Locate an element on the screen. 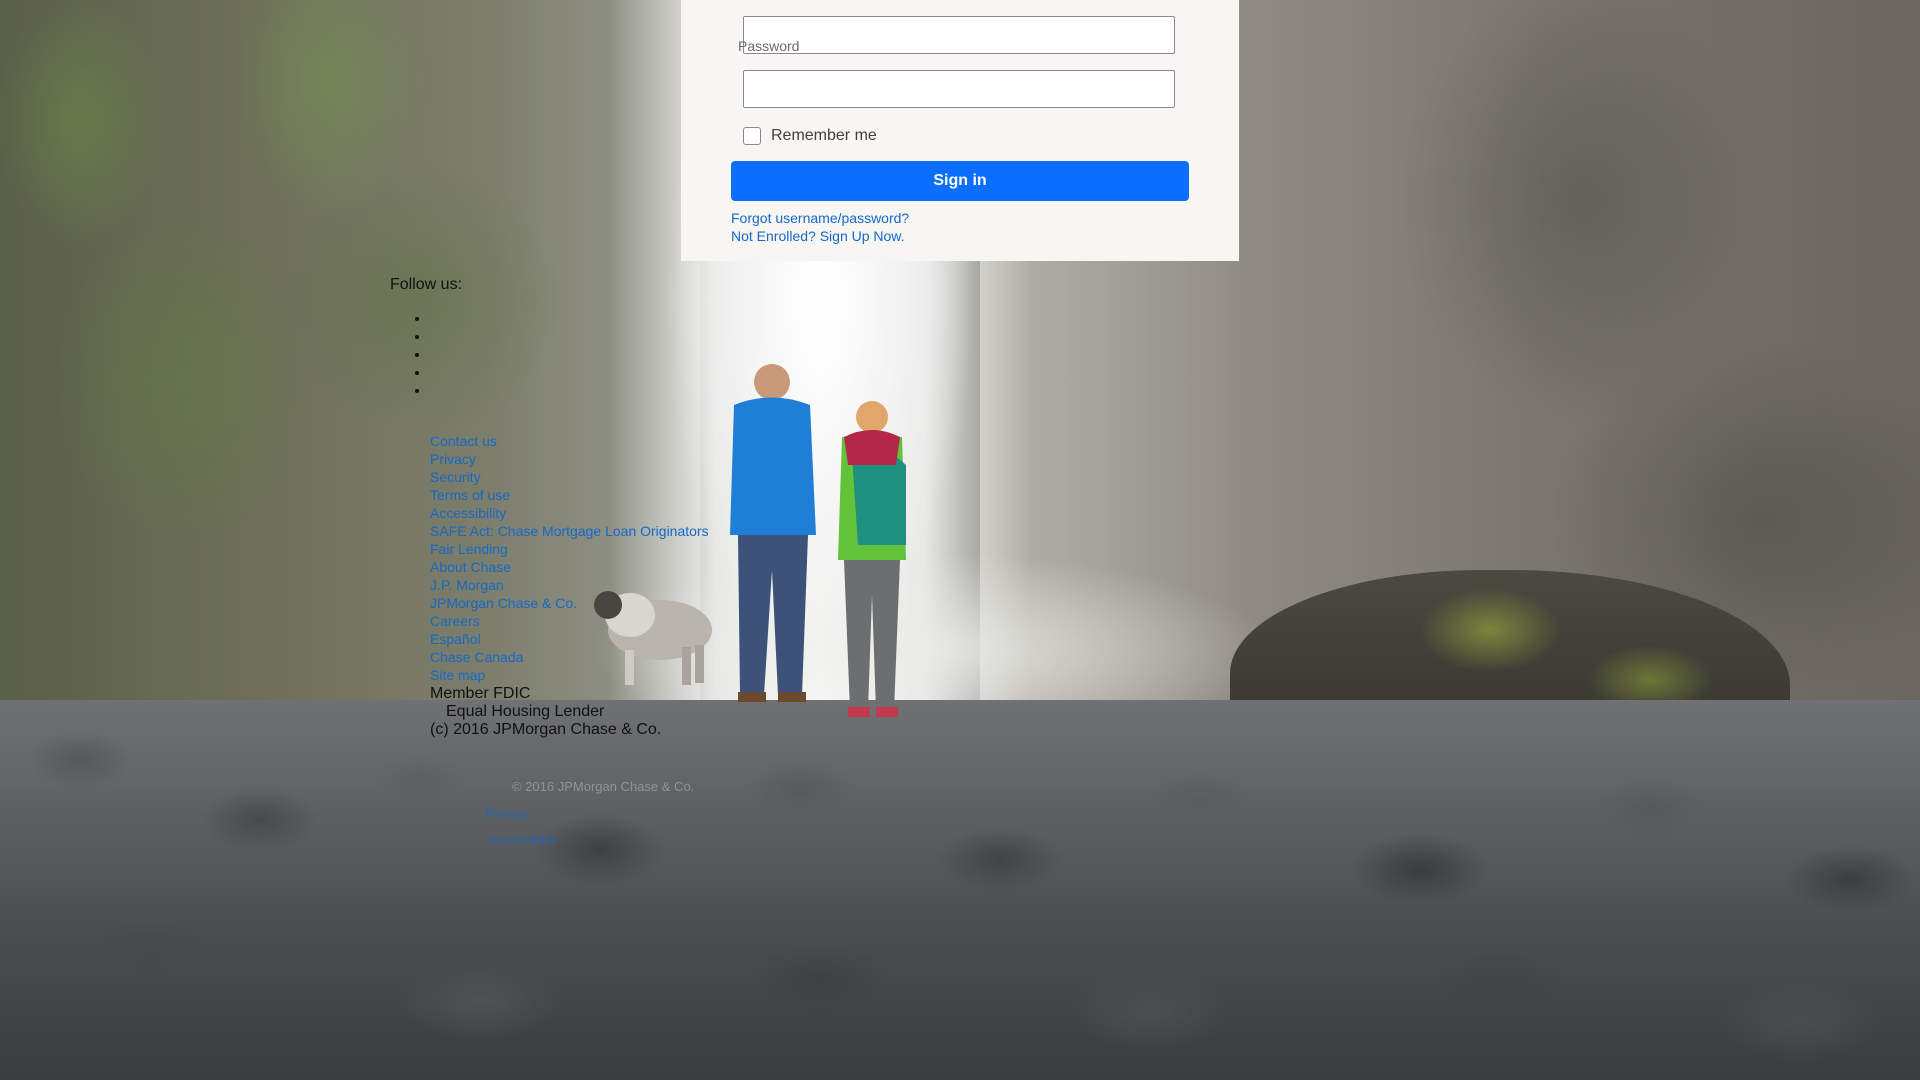  privacy-link: Privacy is located at coordinates (453, 459).